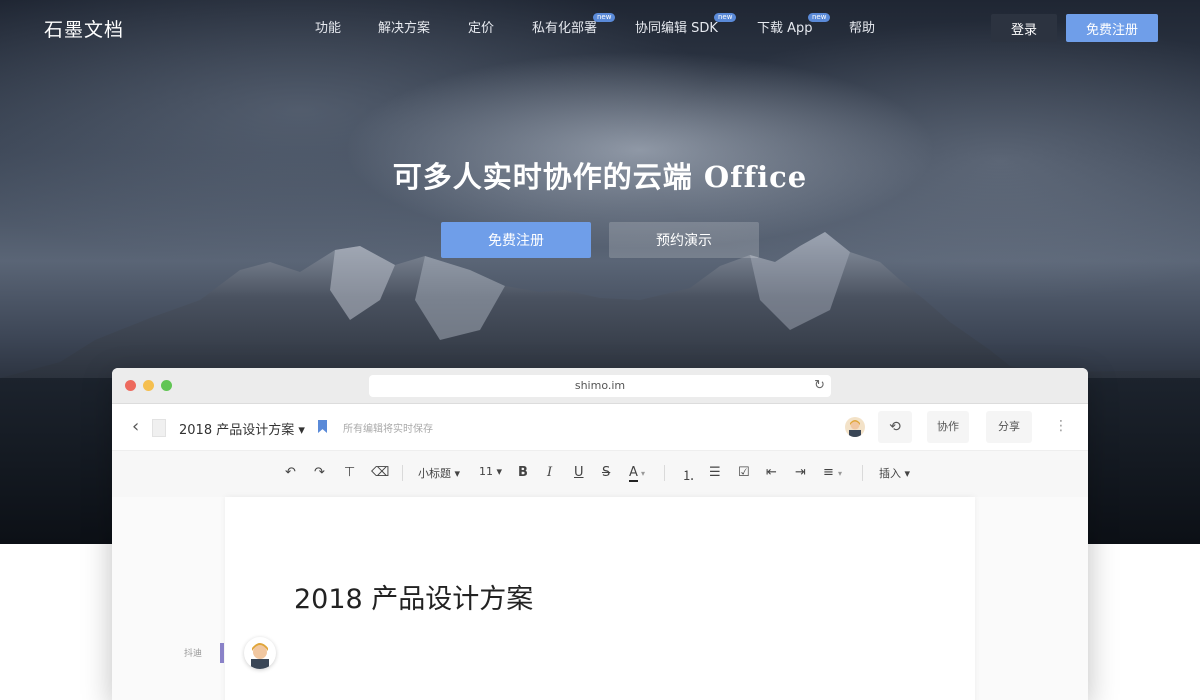 The height and width of the screenshot is (700, 1200). What do you see at coordinates (894, 473) in the screenshot?
I see `insert-dropdown: 插入 ▾` at bounding box center [894, 473].